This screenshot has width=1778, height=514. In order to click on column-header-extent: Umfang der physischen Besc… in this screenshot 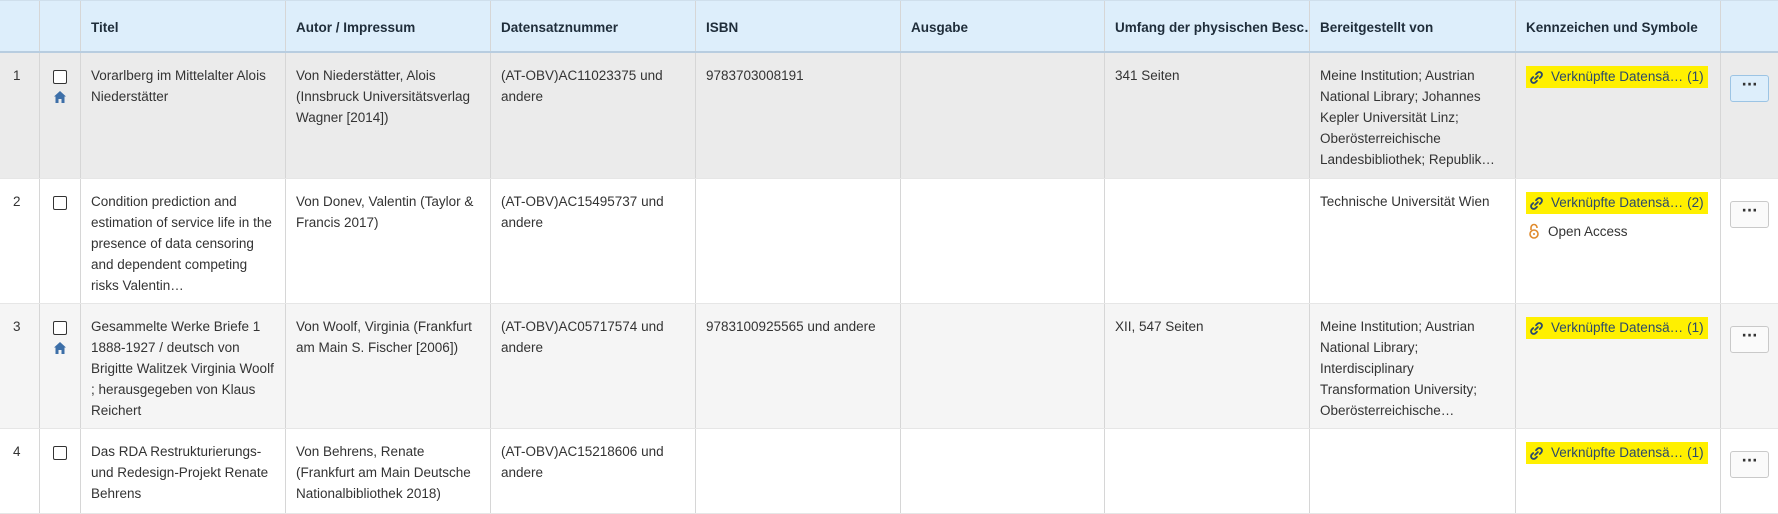, I will do `click(1207, 26)`.